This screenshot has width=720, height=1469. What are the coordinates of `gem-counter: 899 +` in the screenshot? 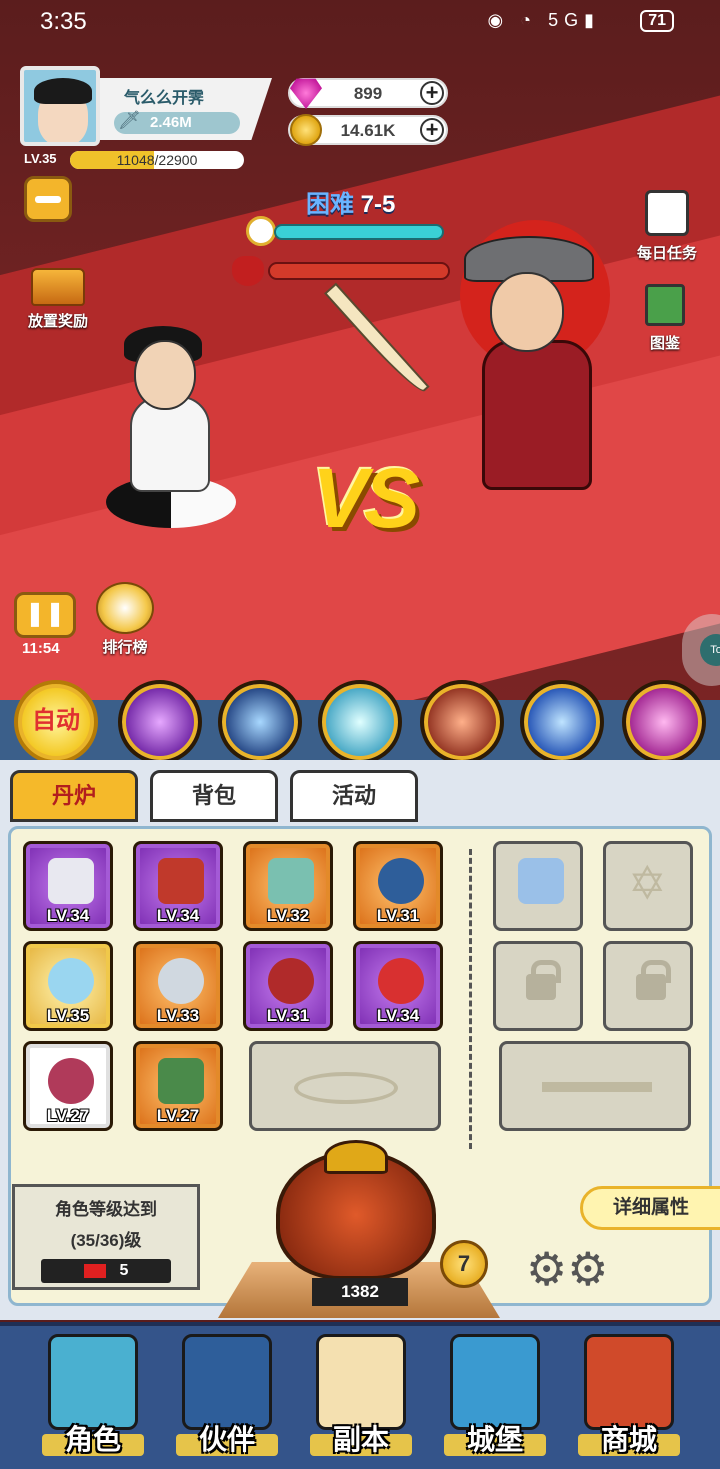 It's located at (368, 93).